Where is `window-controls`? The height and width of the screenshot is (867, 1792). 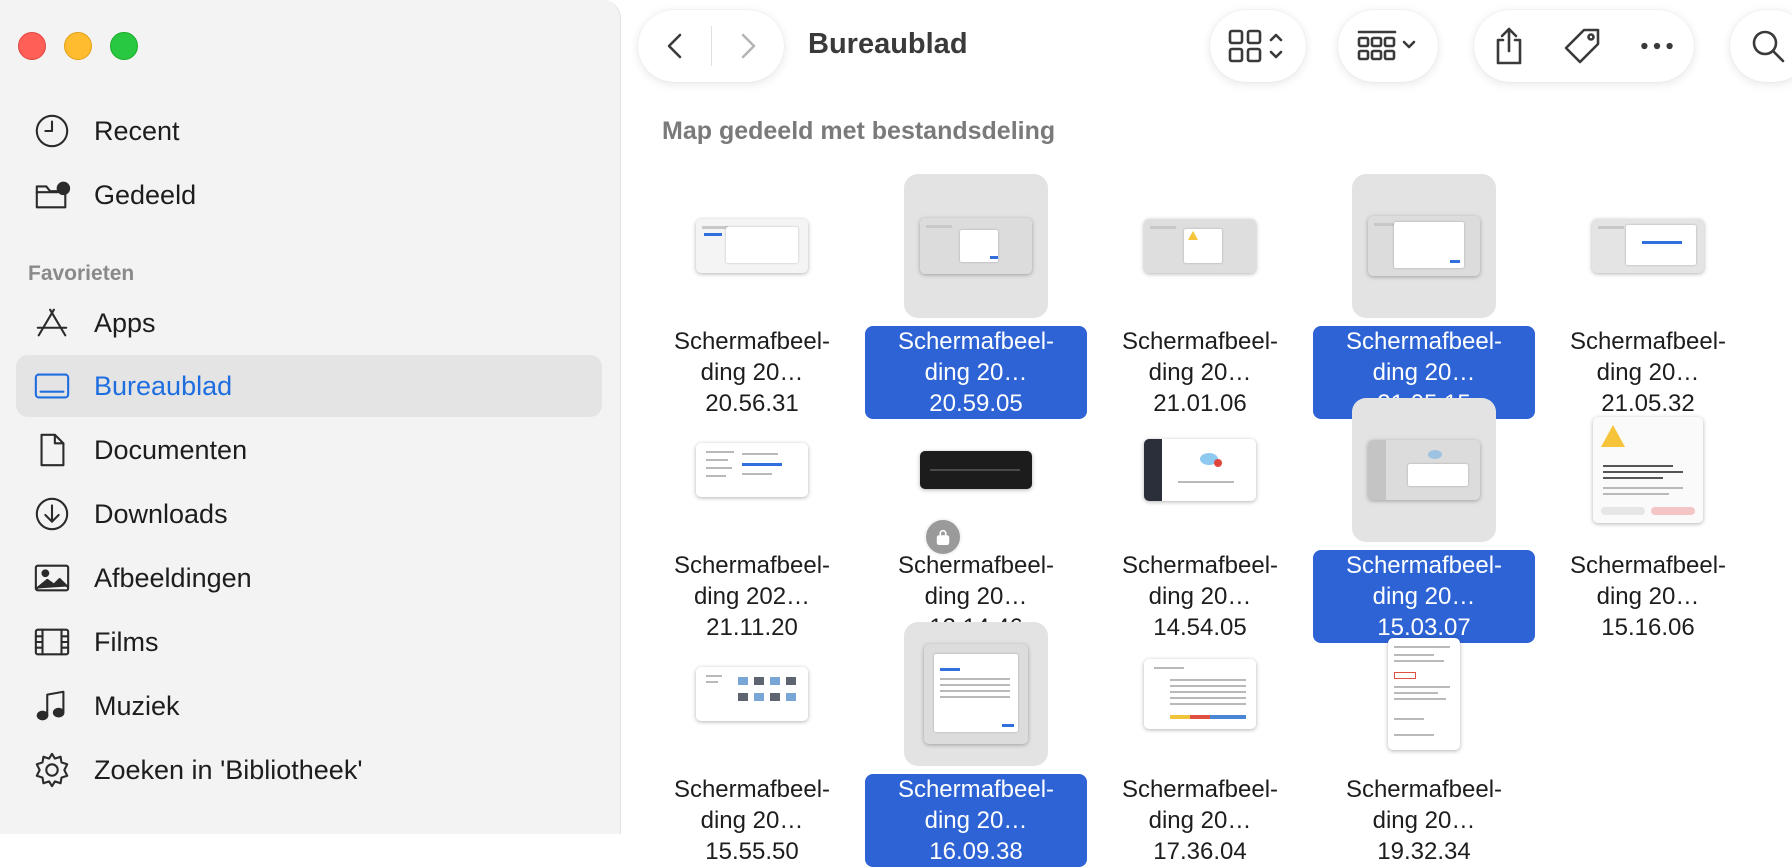
window-controls is located at coordinates (78, 46).